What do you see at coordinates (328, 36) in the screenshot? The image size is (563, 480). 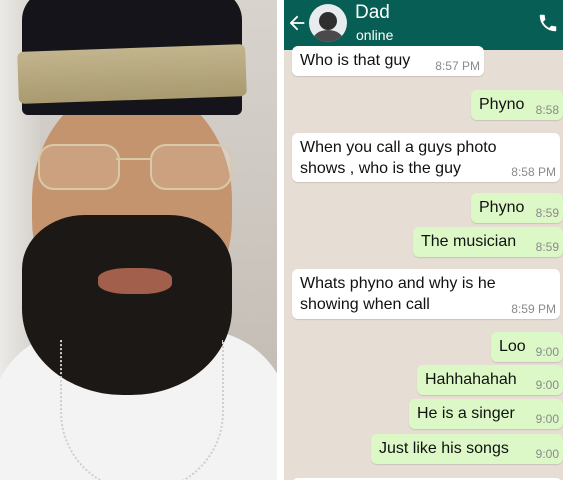 I see `avatar-body` at bounding box center [328, 36].